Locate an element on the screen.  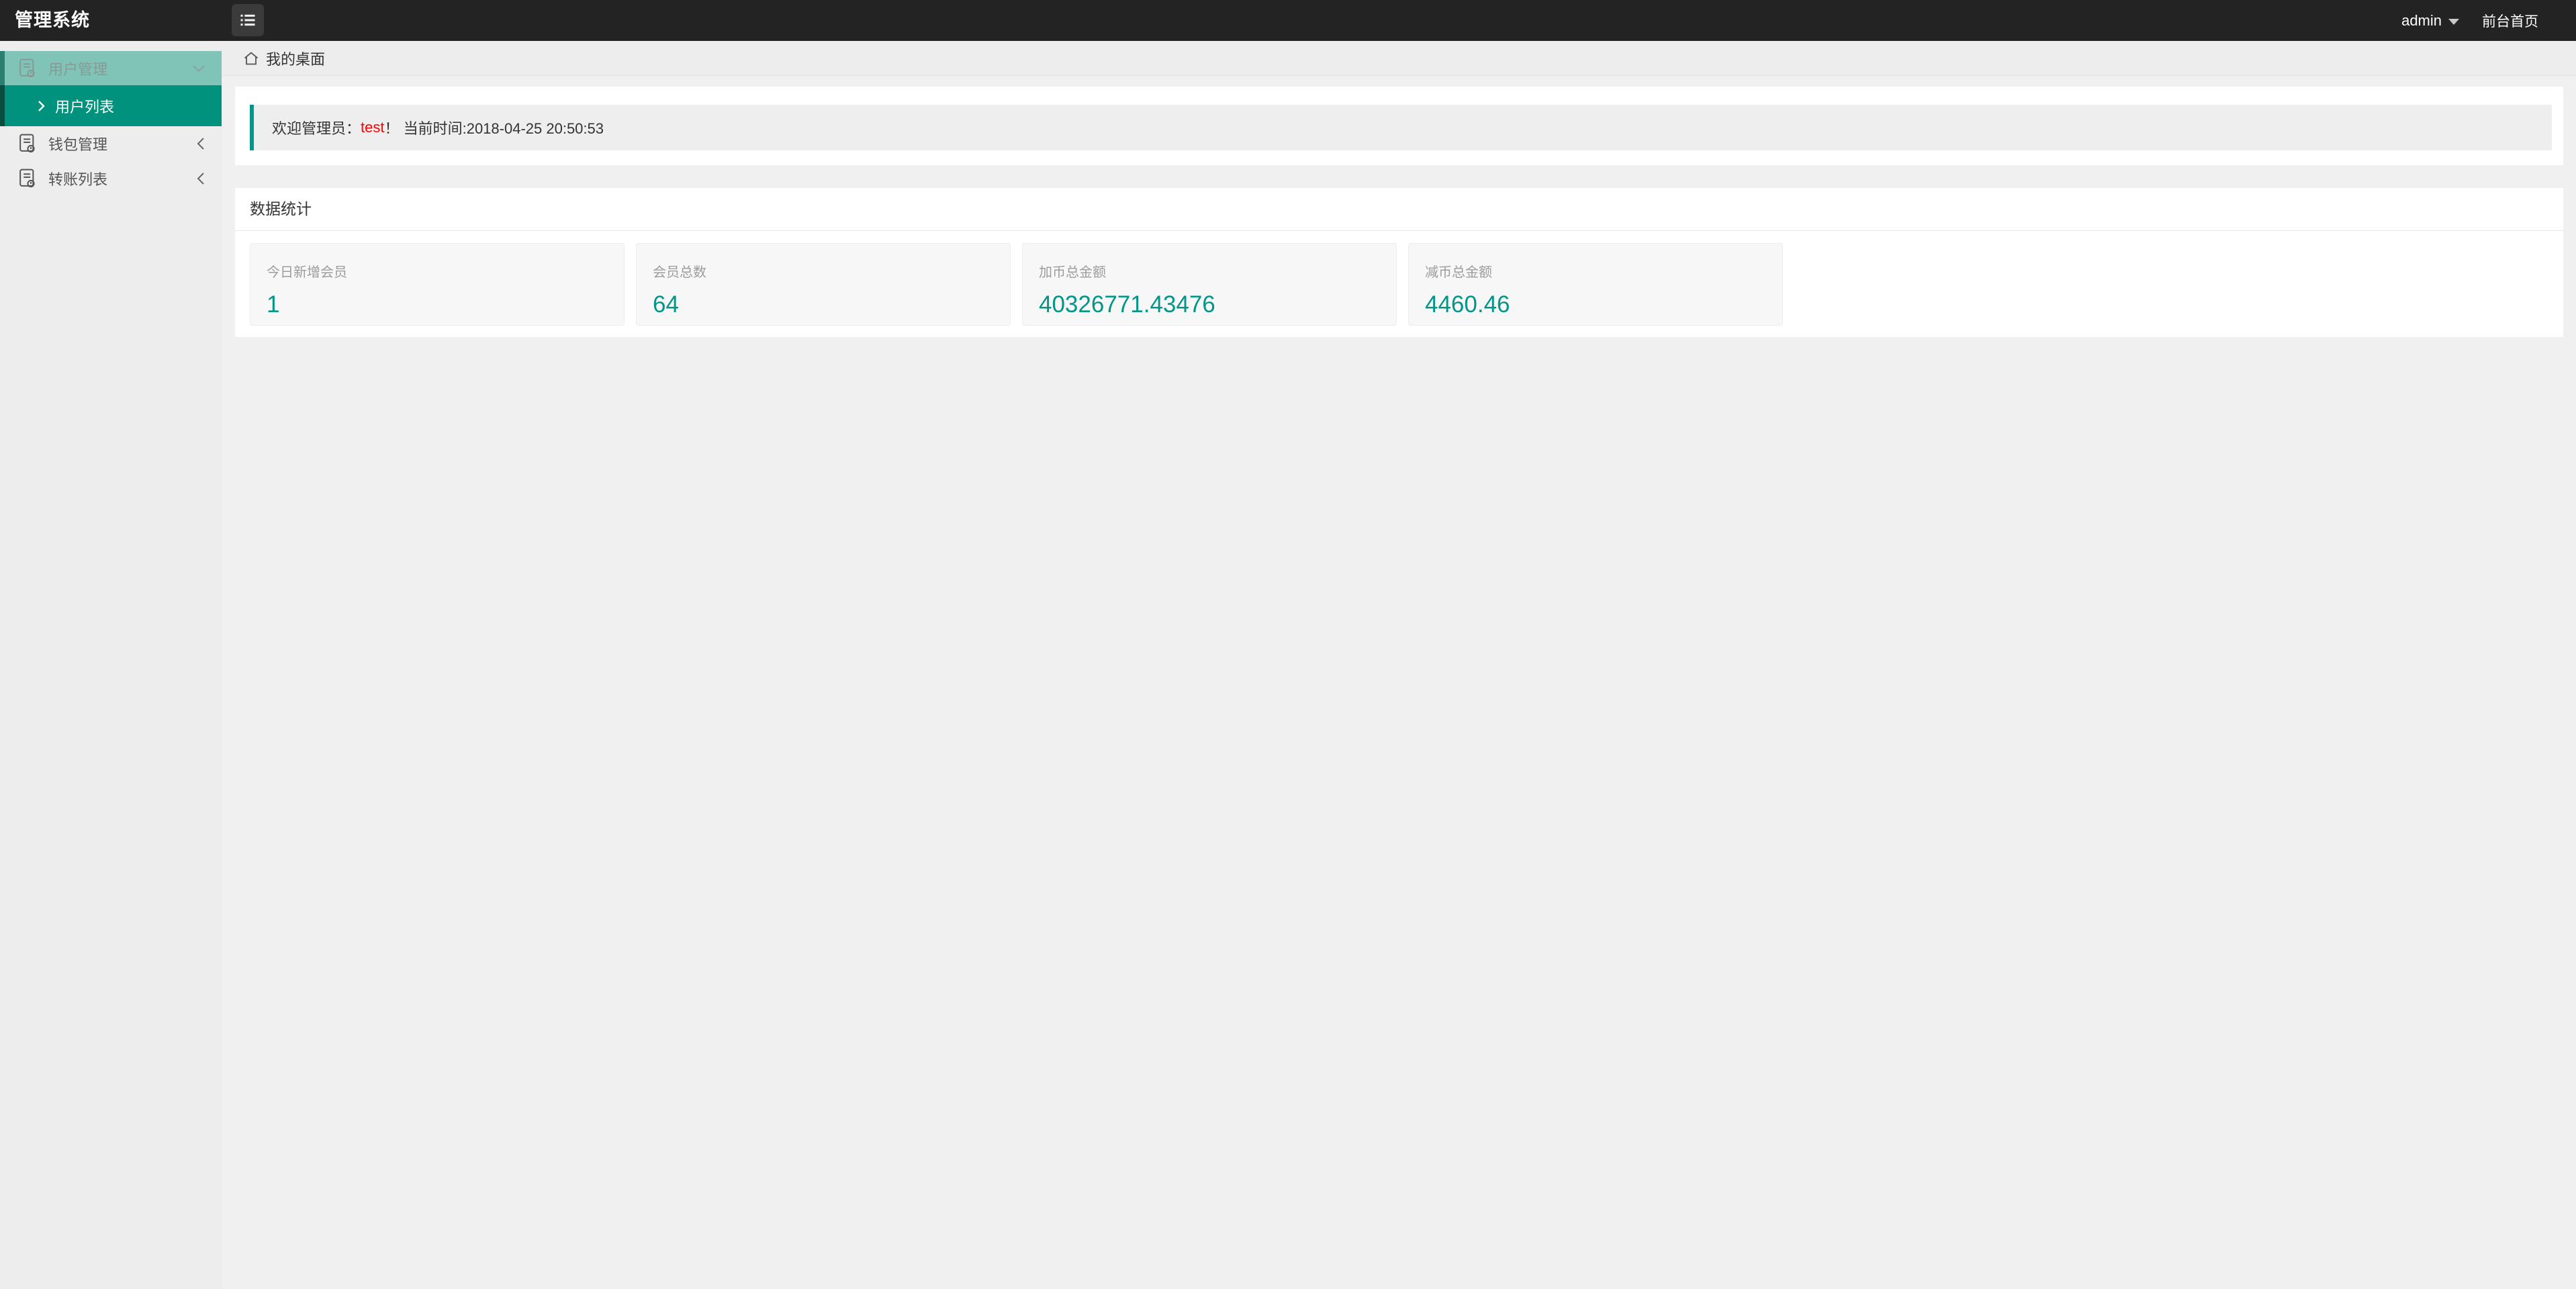
stat-label: 减币总金额 is located at coordinates (1458, 272).